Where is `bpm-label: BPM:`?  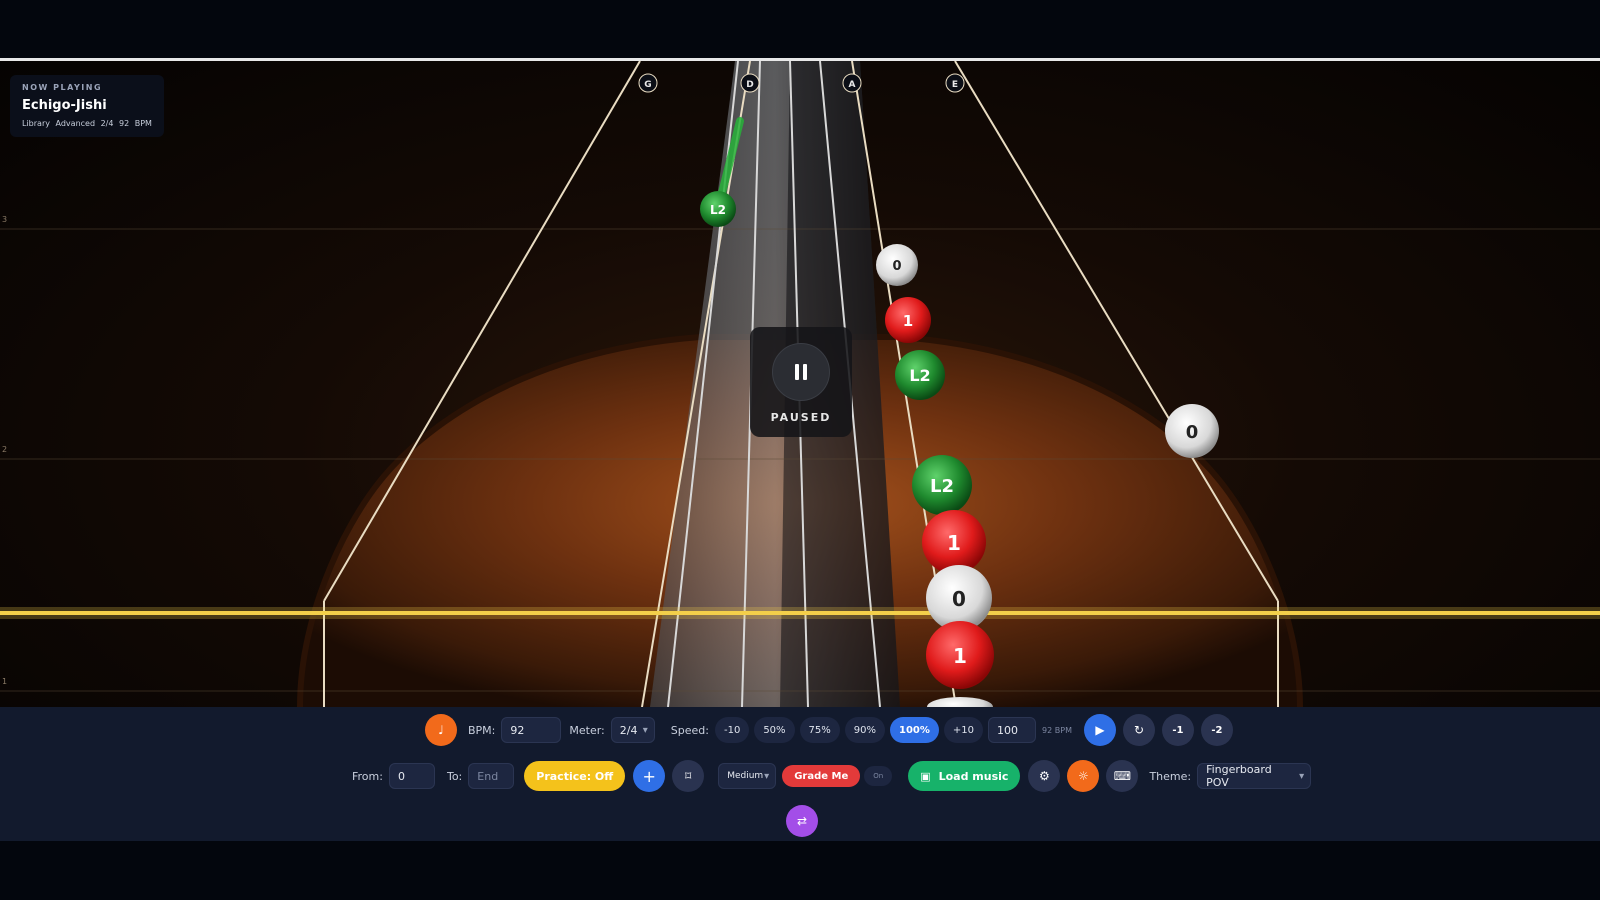 bpm-label: BPM: is located at coordinates (482, 730).